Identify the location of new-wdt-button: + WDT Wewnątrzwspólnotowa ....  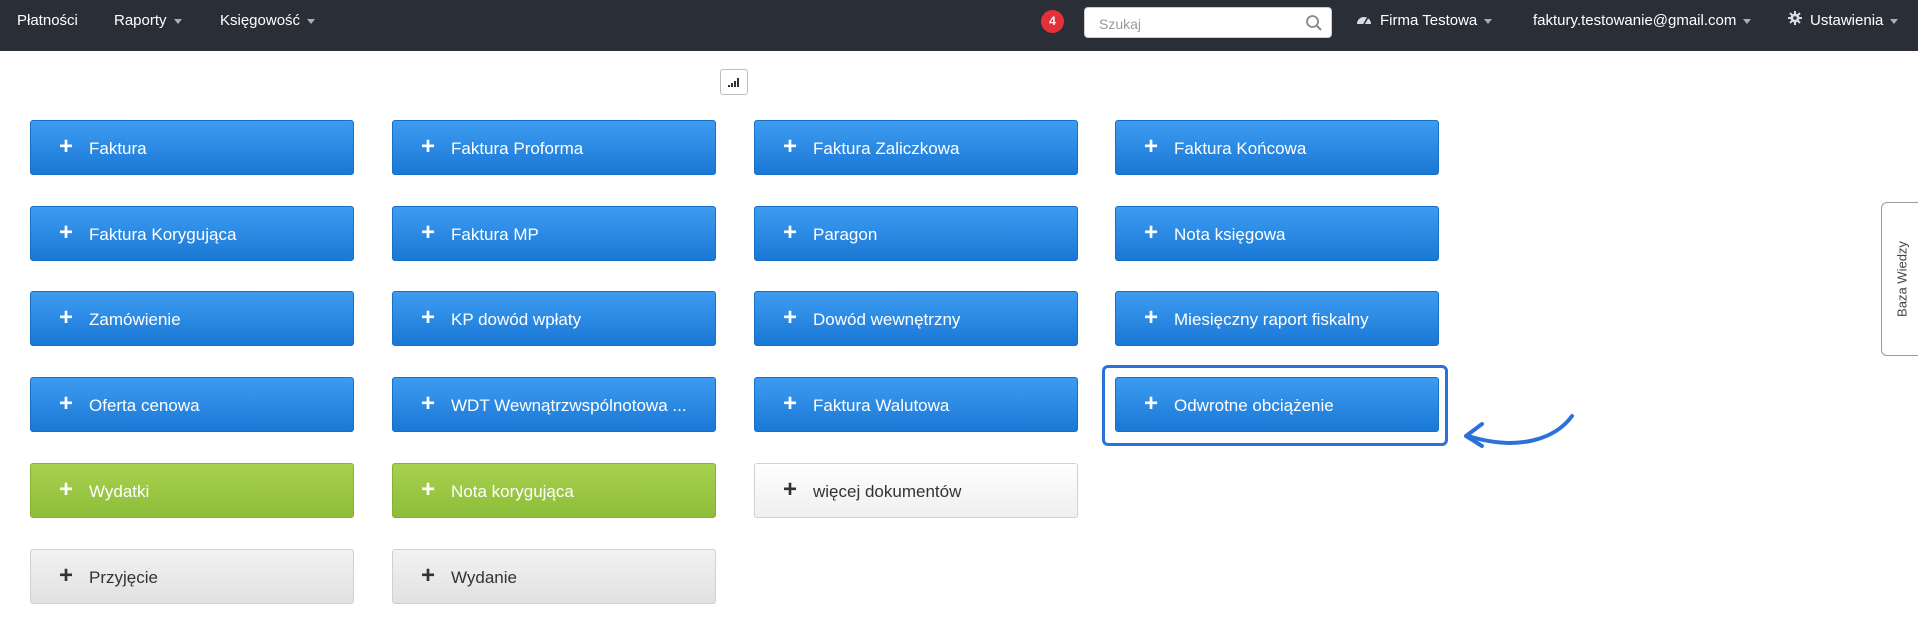
(554, 404).